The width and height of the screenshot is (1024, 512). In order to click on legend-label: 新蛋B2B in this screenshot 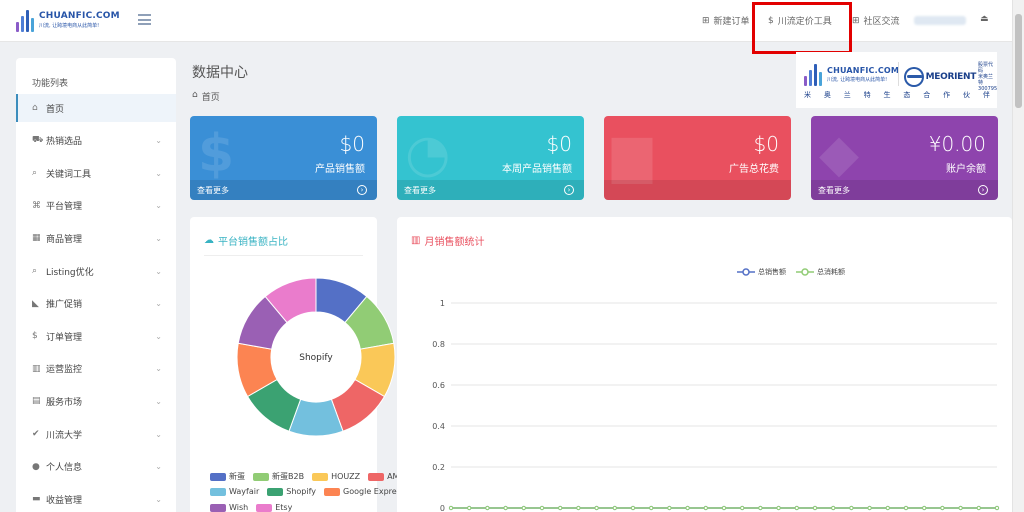, I will do `click(288, 476)`.